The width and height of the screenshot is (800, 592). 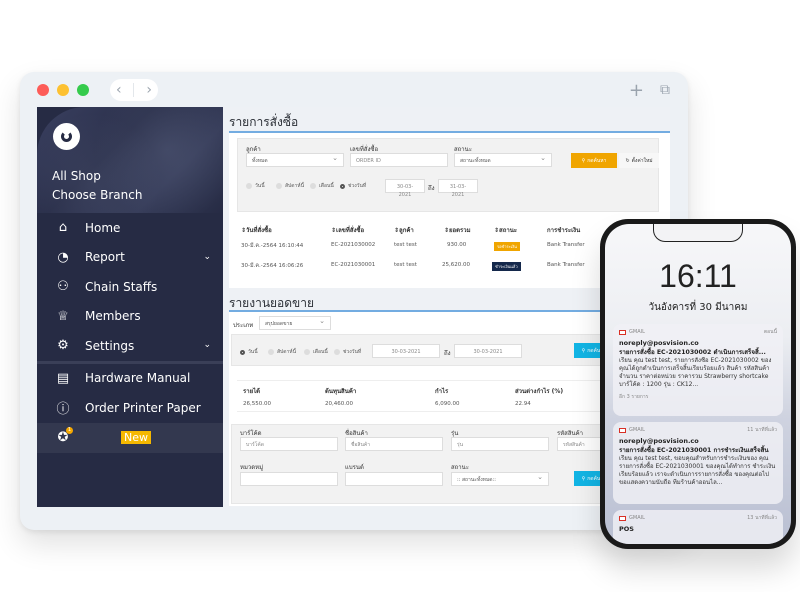 I want to click on notification-sender: POS, so click(x=626, y=529).